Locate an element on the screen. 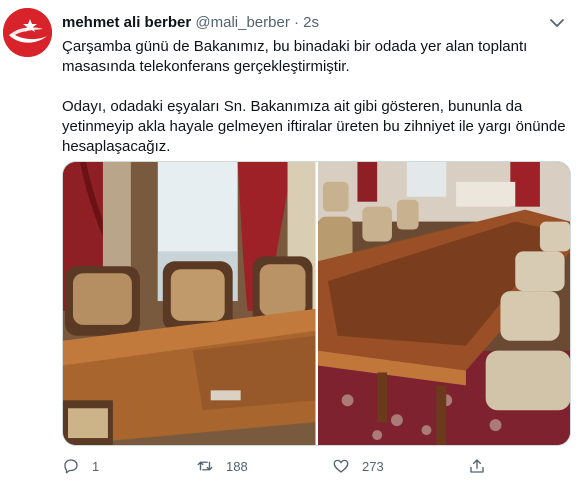 This screenshot has height=486, width=585. retweet-count: 188 is located at coordinates (237, 466).